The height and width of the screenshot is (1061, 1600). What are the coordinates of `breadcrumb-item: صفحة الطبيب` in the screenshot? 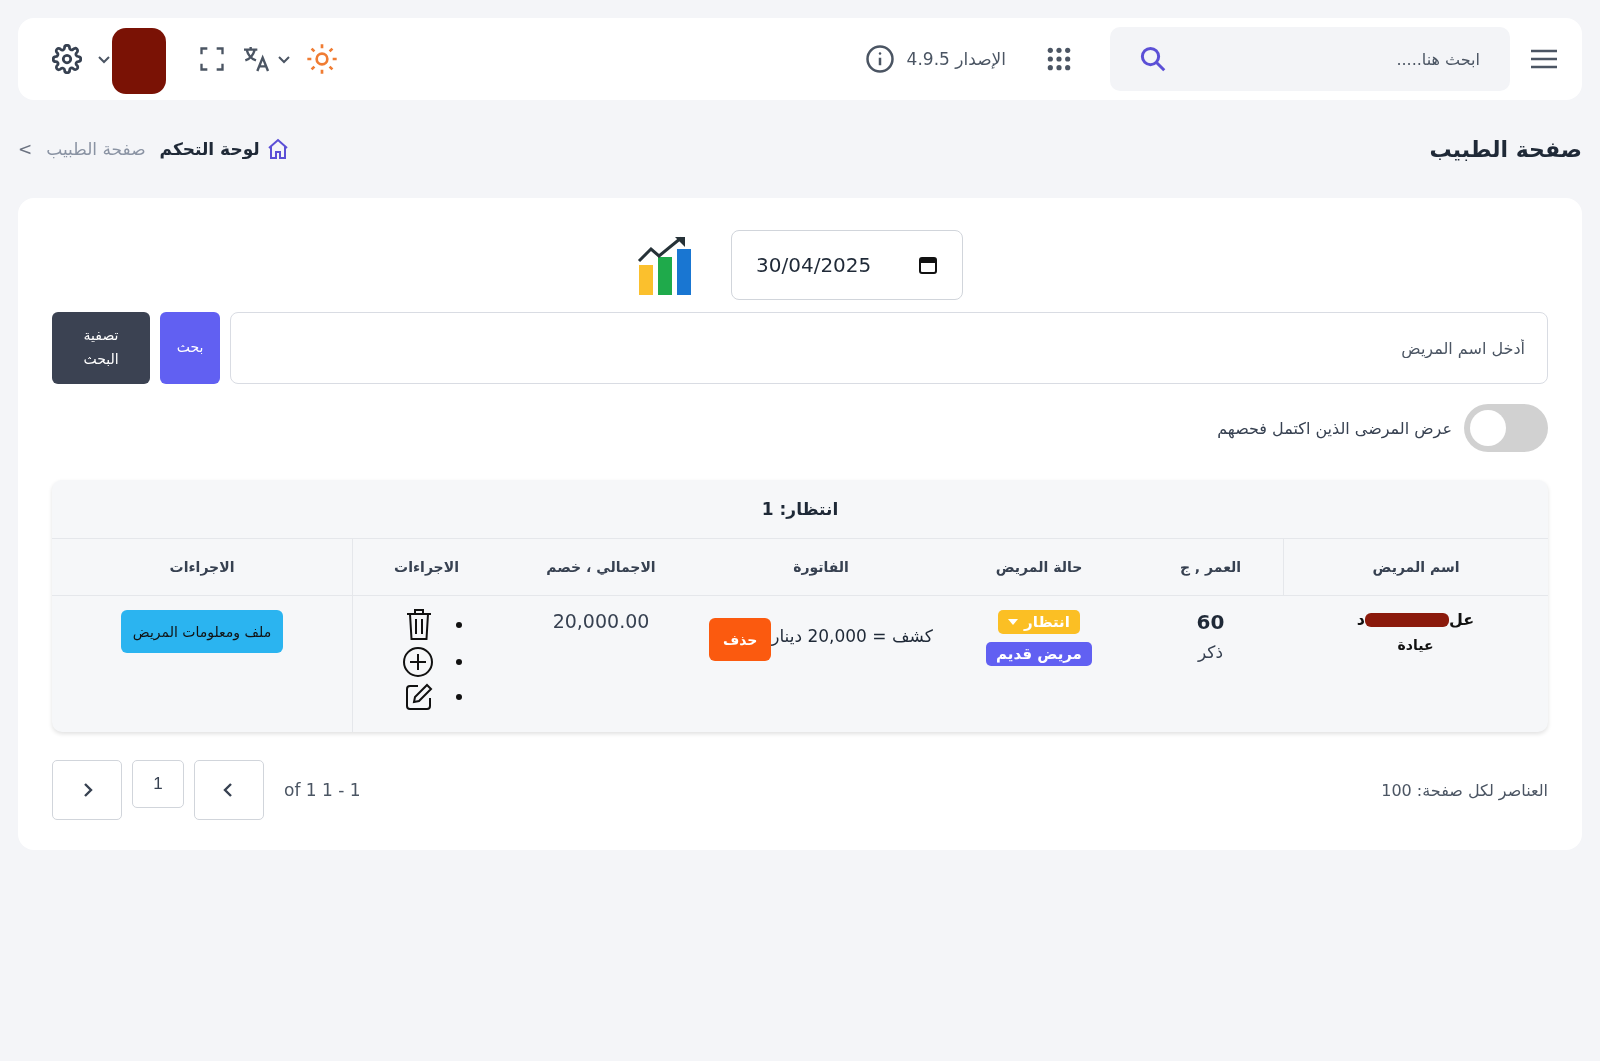 It's located at (96, 149).